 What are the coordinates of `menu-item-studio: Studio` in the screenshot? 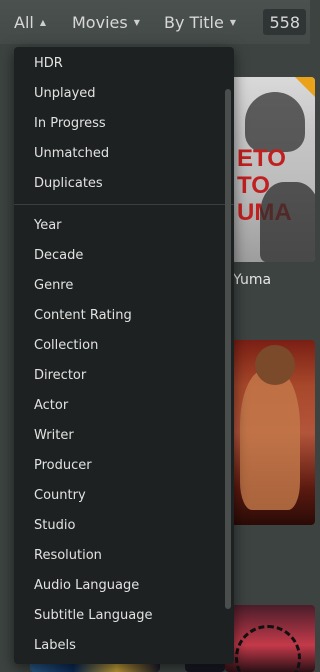 It's located at (124, 526).